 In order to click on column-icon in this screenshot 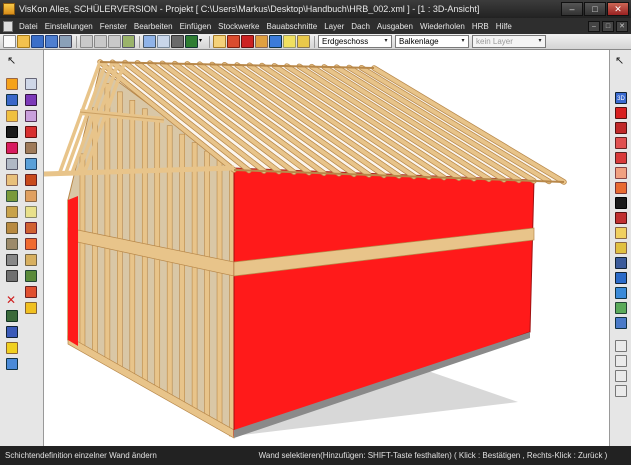, I will do `click(31, 116)`.